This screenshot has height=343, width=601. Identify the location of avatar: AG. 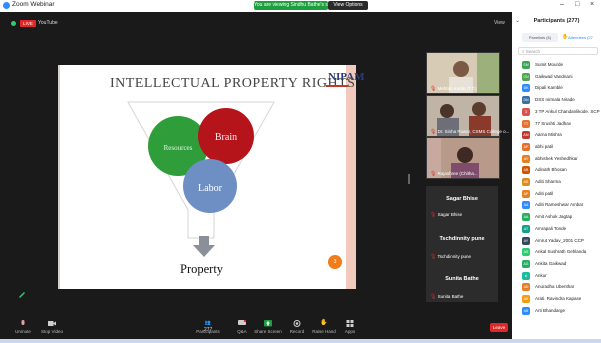
(526, 263).